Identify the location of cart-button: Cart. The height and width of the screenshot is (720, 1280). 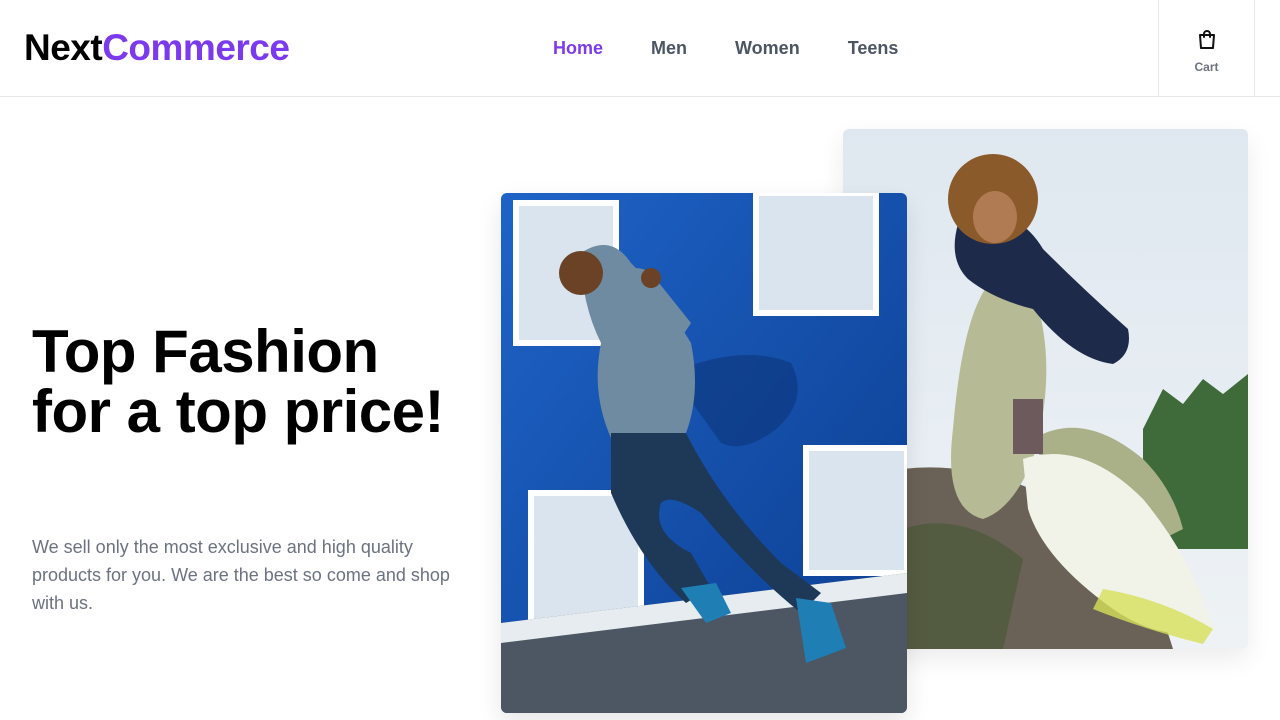
(1206, 48).